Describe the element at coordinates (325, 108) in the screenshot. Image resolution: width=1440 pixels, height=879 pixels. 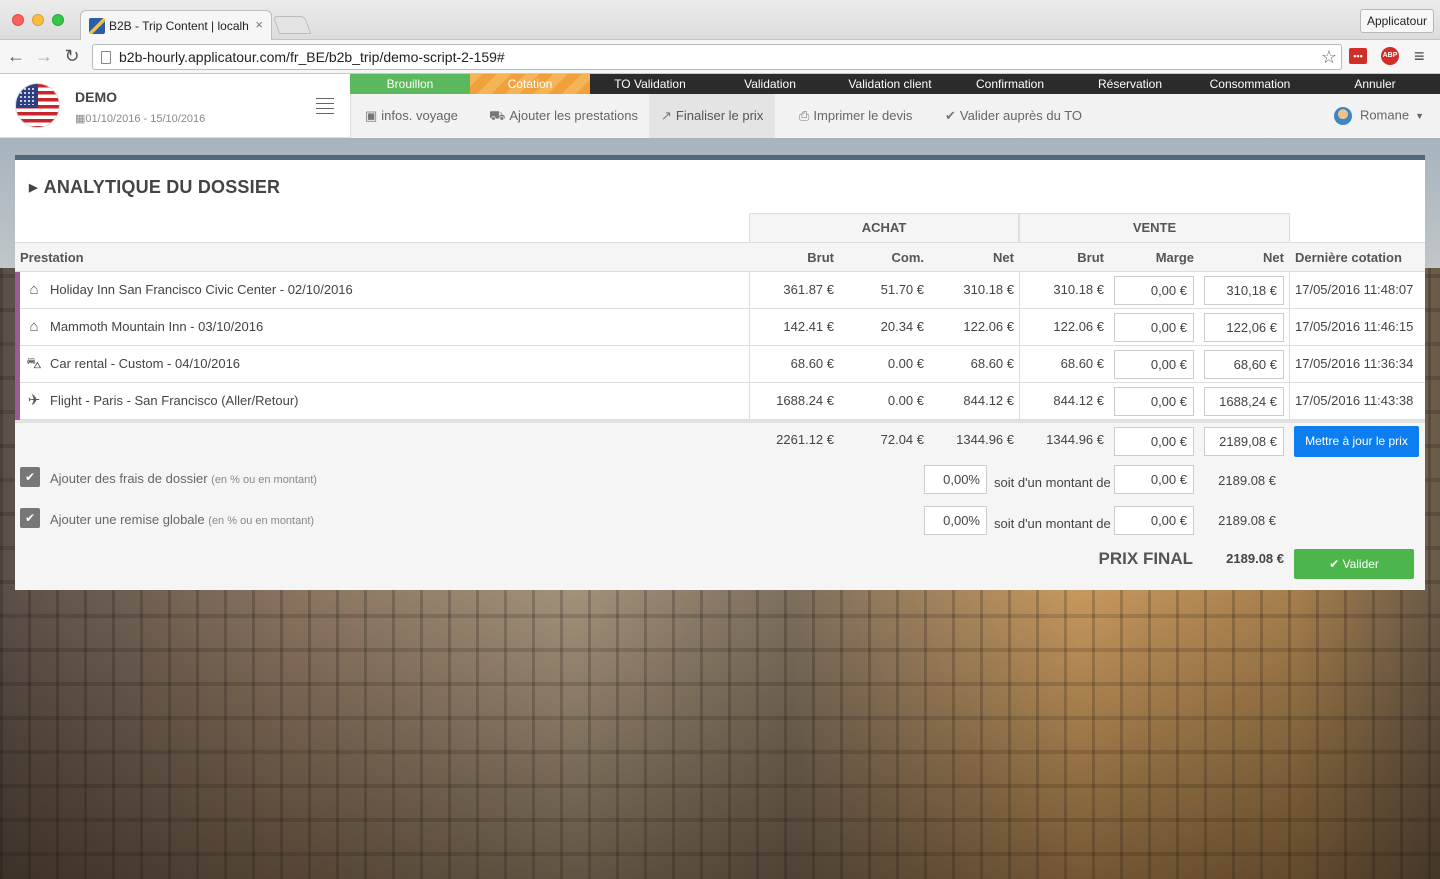
I see `hamburger-menu-icon` at that location.